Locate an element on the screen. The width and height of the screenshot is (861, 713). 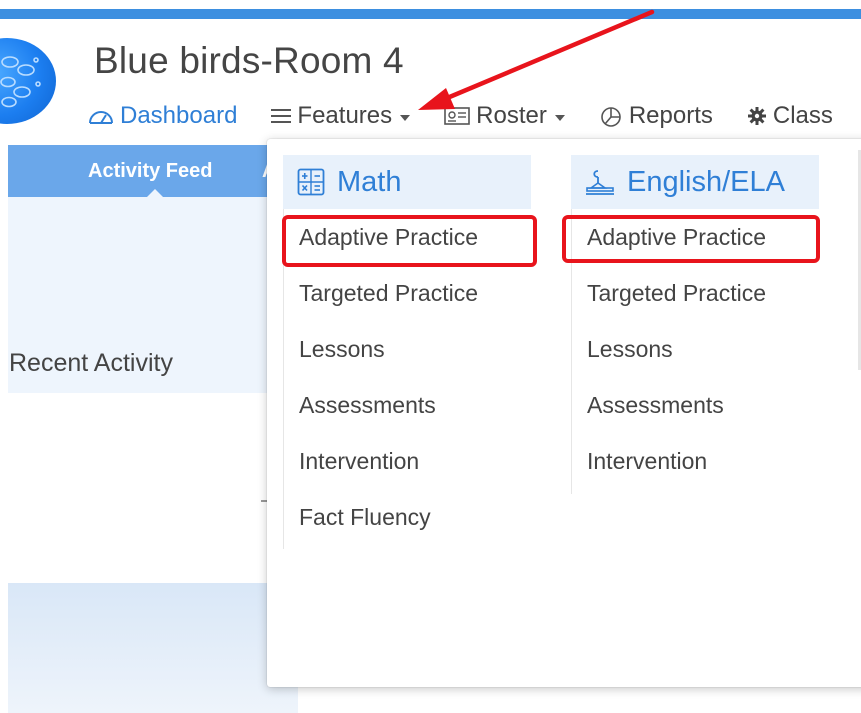
math-assessments: Assessments is located at coordinates (407, 405).